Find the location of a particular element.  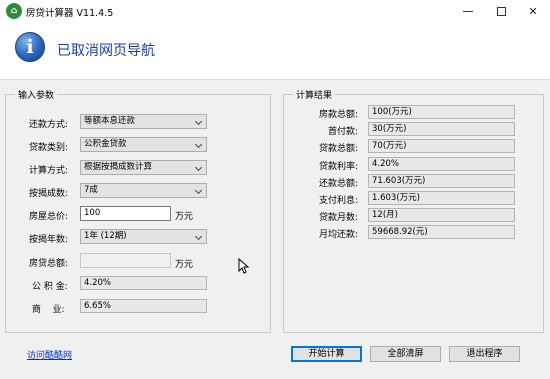

result-row-label: 月均还款: is located at coordinates (338, 235).